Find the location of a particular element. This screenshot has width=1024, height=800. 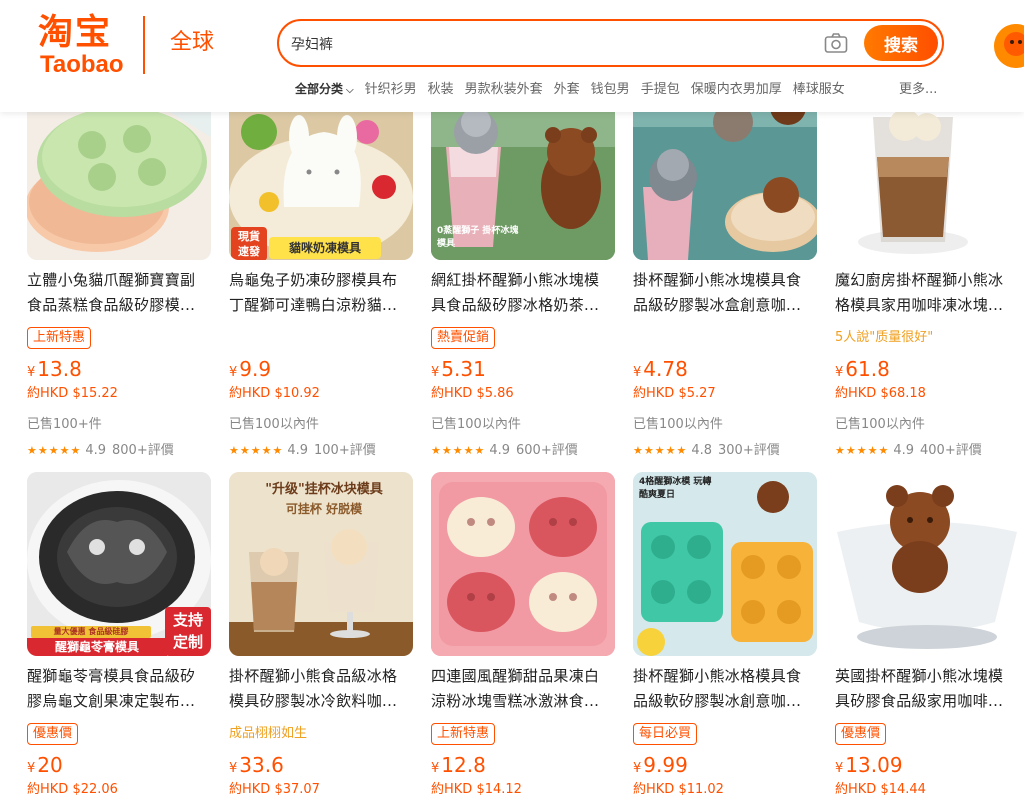

hkd-price: 約HKD $5.86 is located at coordinates (472, 393).